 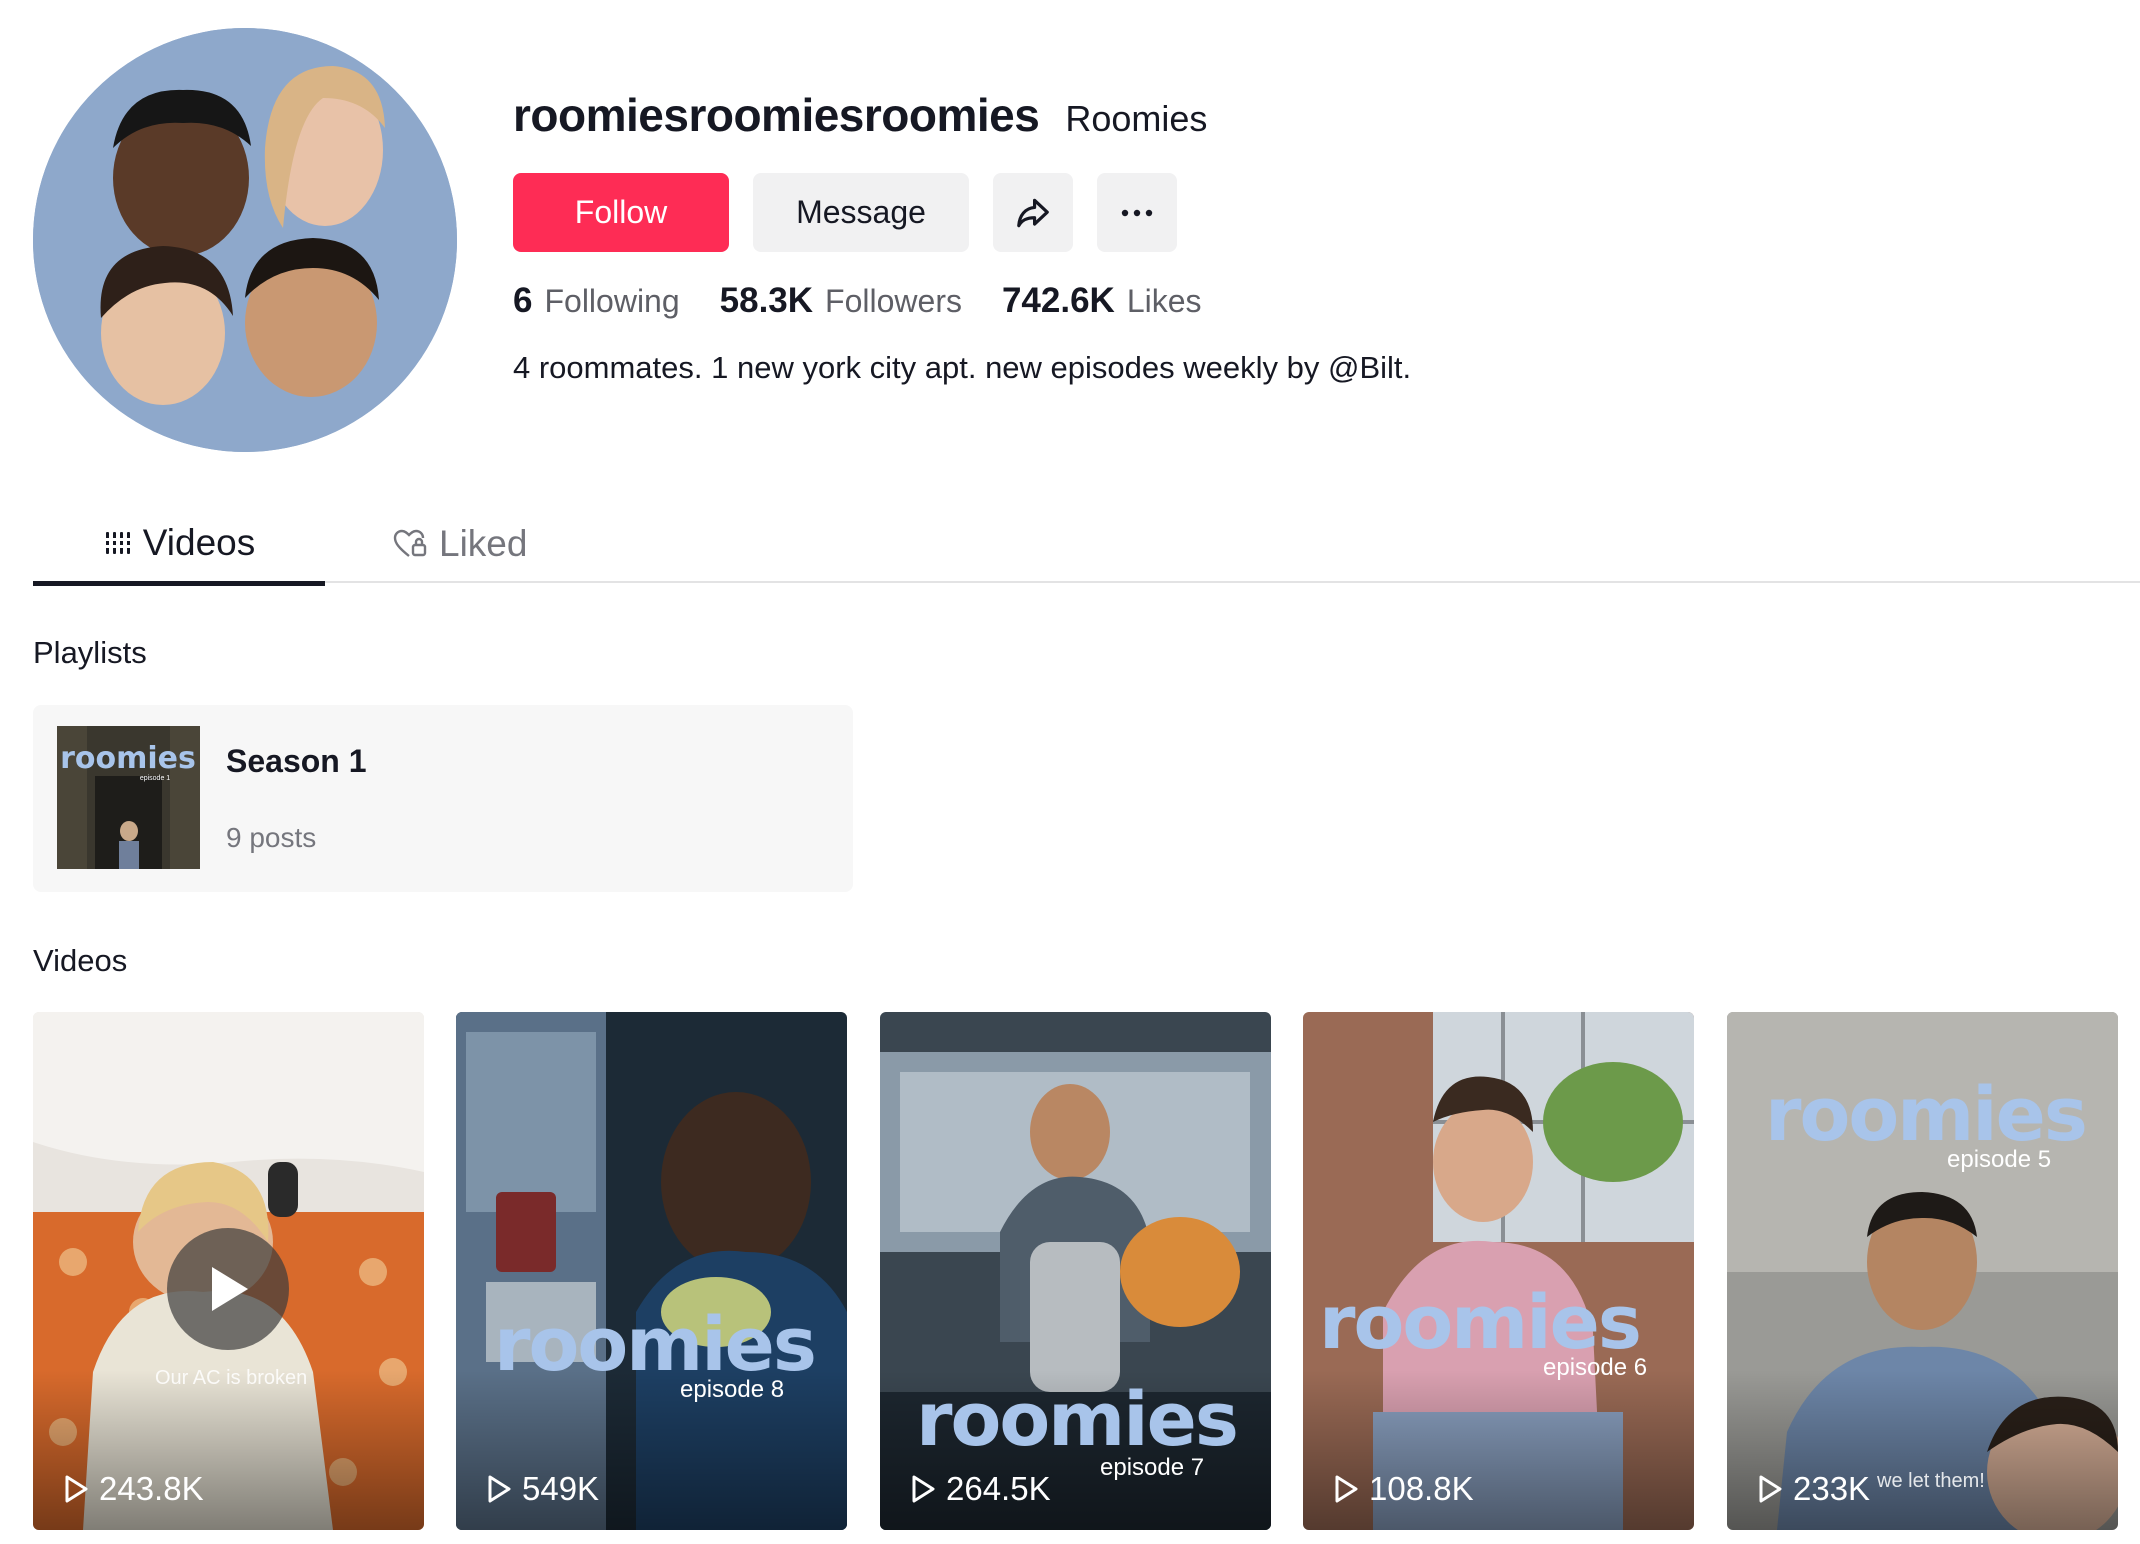 I want to click on video-caption-overlay: we let them!, so click(x=1931, y=1481).